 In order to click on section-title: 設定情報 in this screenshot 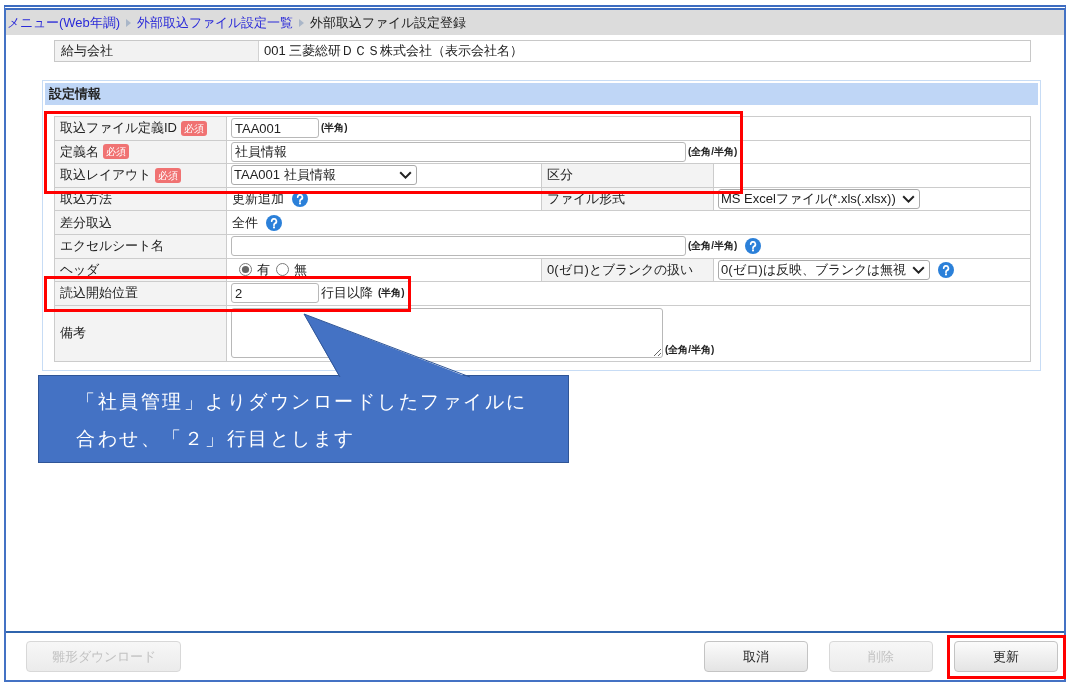, I will do `click(541, 94)`.